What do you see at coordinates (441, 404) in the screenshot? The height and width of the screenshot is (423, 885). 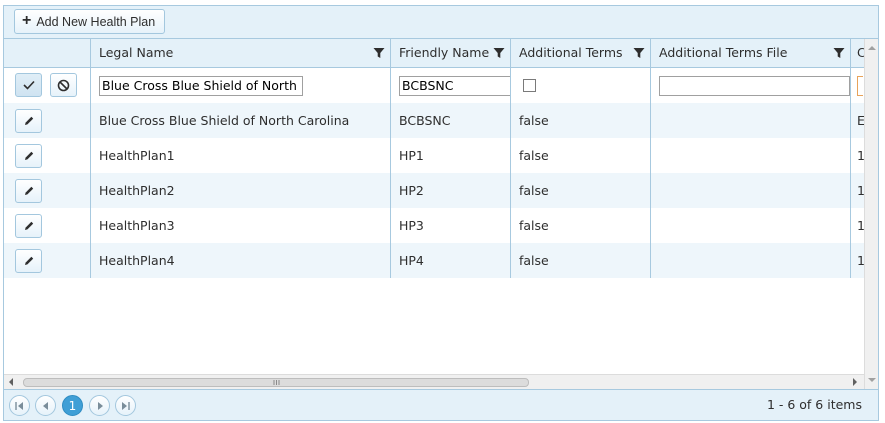 I see `grid-pager: 1 1 - 6 of 6 items` at bounding box center [441, 404].